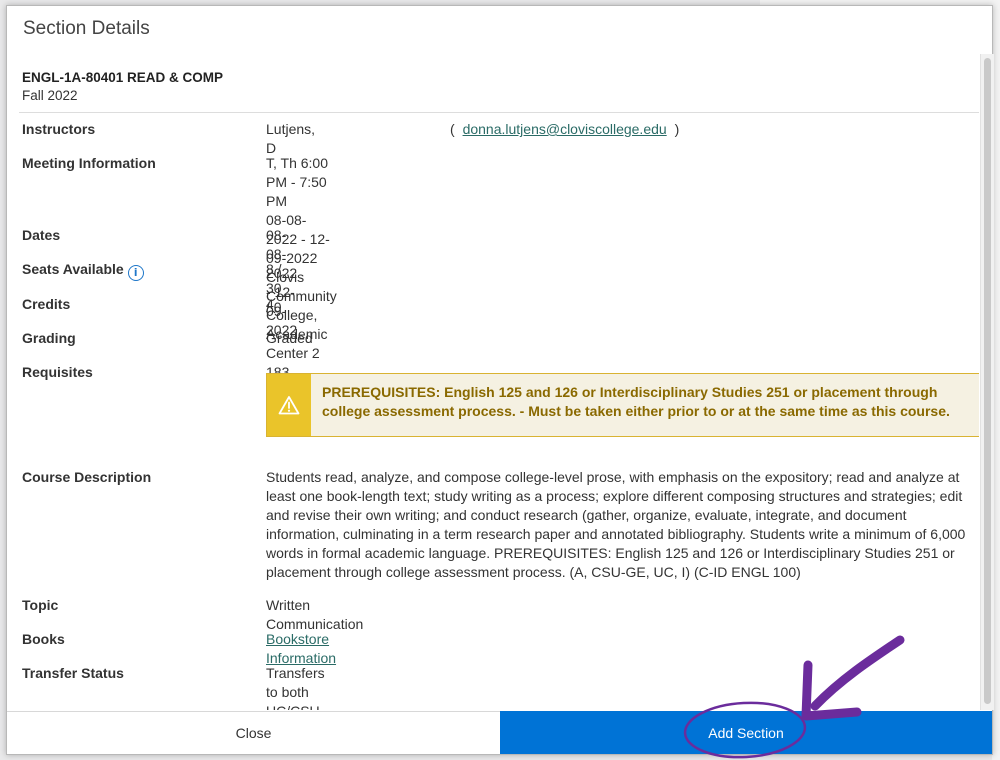 Image resolution: width=1000 pixels, height=760 pixels. I want to click on grading-value: Graded, so click(289, 338).